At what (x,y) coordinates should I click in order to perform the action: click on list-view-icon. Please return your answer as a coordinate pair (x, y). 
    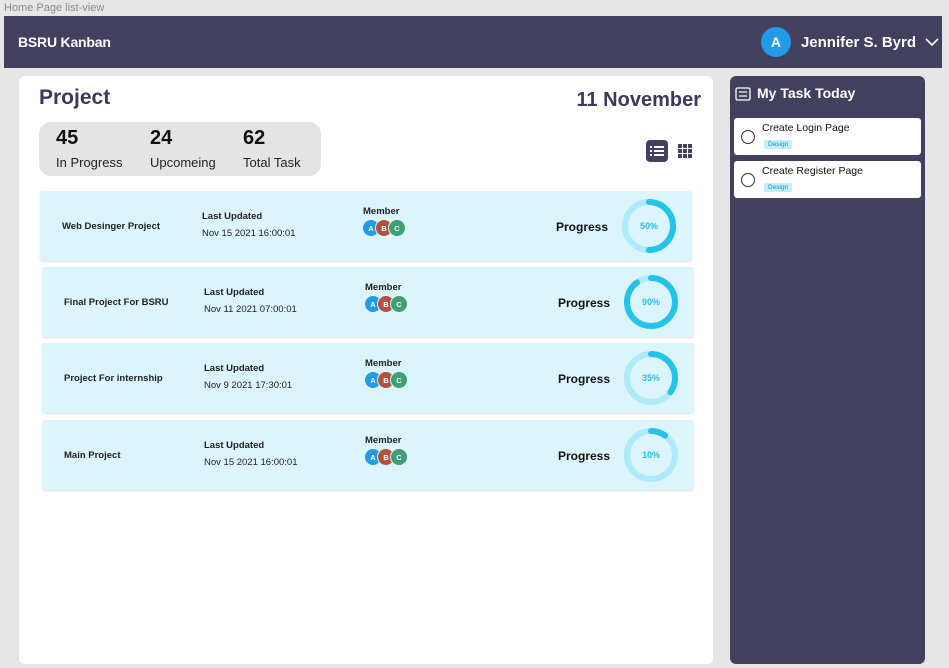
    Looking at the image, I should click on (657, 151).